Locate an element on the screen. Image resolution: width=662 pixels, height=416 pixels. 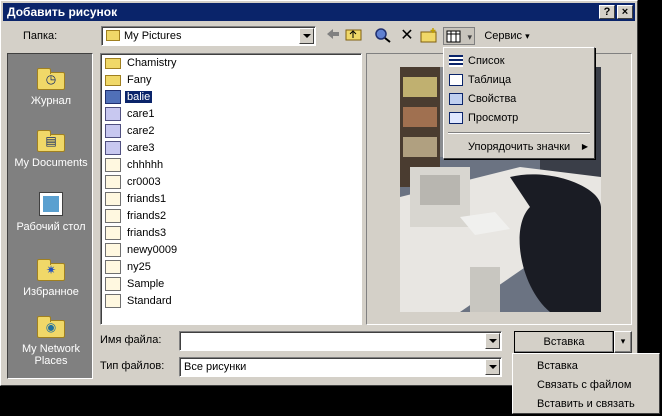
menu-item-details: Таблица is located at coordinates (519, 79).